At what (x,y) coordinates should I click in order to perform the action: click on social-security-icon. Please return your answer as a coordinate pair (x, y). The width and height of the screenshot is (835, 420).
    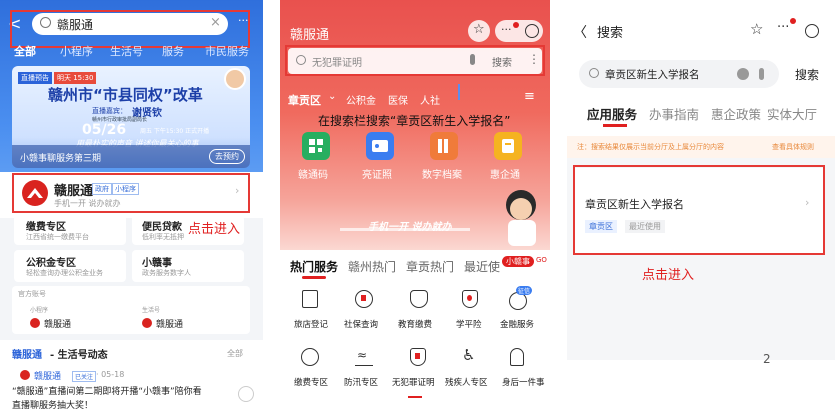
    Looking at the image, I should click on (364, 299).